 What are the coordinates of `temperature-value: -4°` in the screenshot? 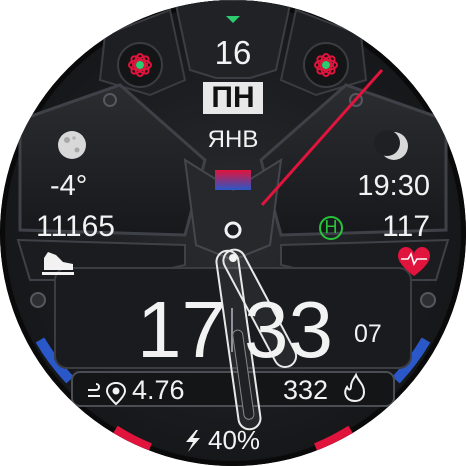 It's located at (69, 186).